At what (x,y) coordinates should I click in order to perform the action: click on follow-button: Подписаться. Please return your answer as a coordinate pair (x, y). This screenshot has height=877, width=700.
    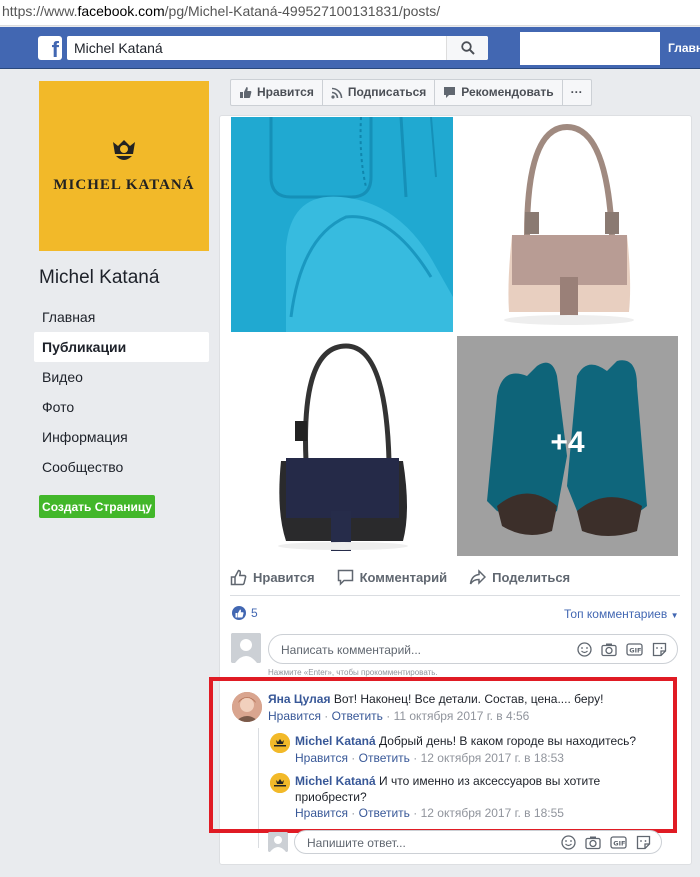
    Looking at the image, I should click on (379, 92).